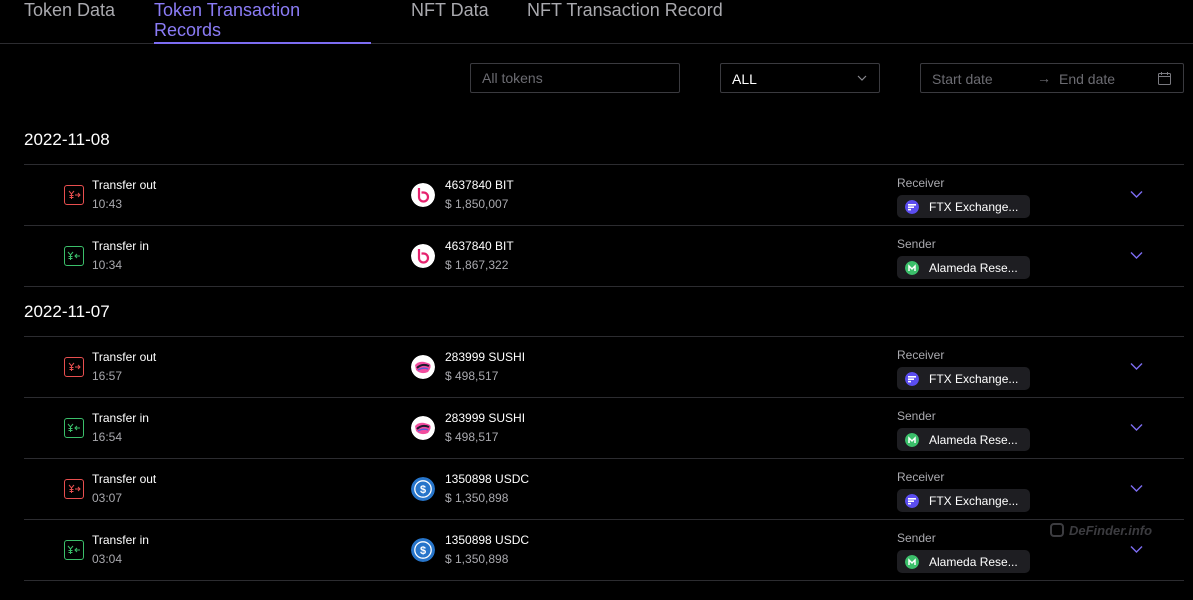 The image size is (1193, 600). Describe the element at coordinates (962, 79) in the screenshot. I see `start-date-input: Start date` at that location.